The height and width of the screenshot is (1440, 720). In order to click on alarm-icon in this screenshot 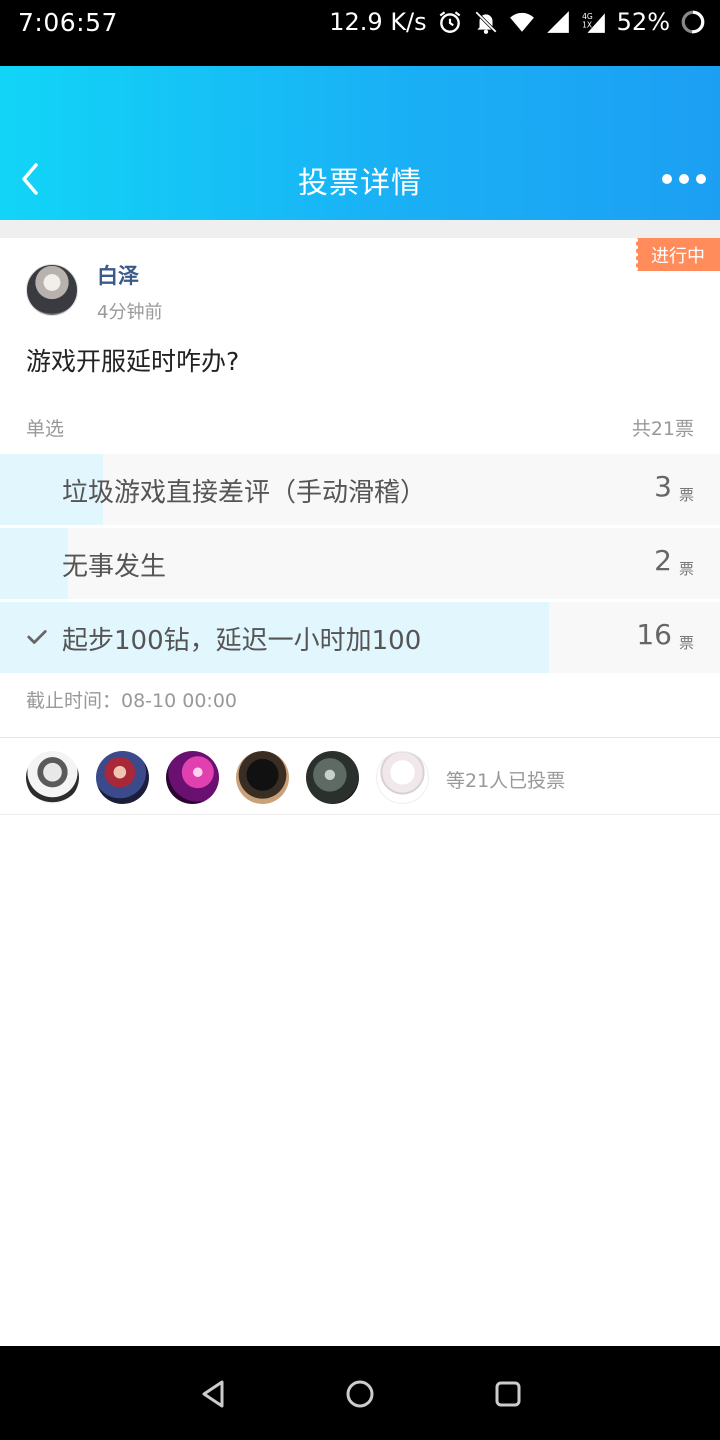, I will do `click(450, 22)`.